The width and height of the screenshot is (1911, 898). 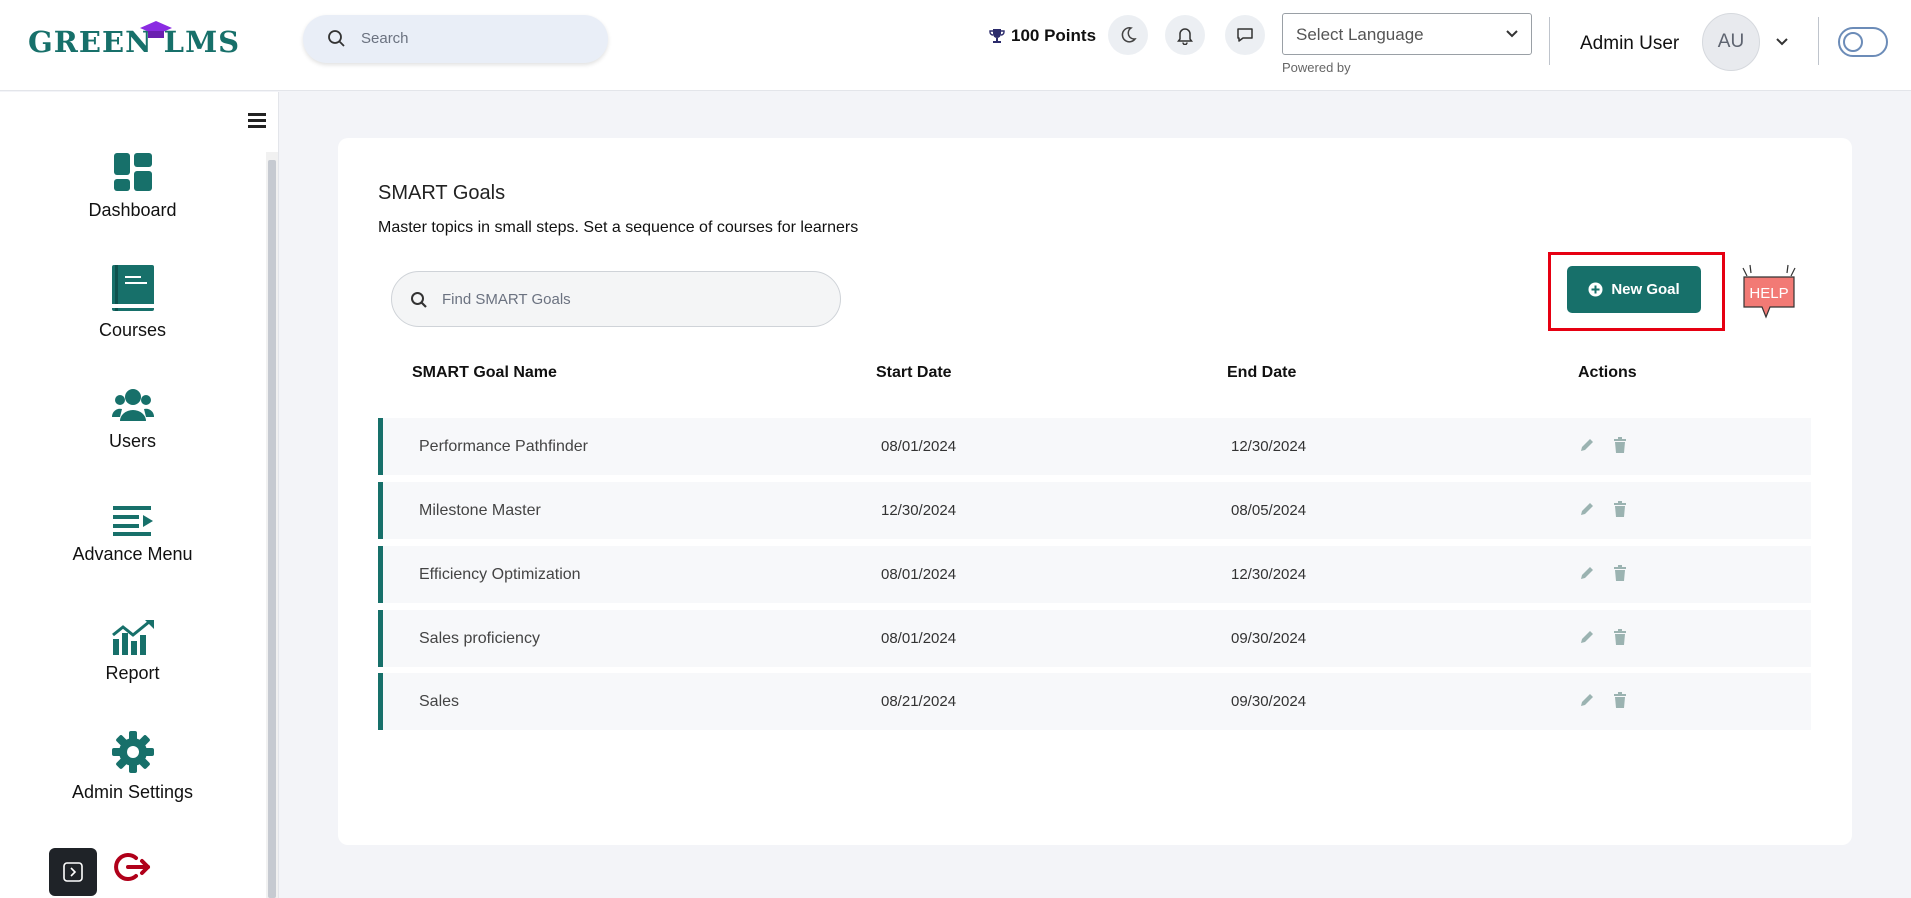 What do you see at coordinates (1853, 42) in the screenshot?
I see `toggle-knob` at bounding box center [1853, 42].